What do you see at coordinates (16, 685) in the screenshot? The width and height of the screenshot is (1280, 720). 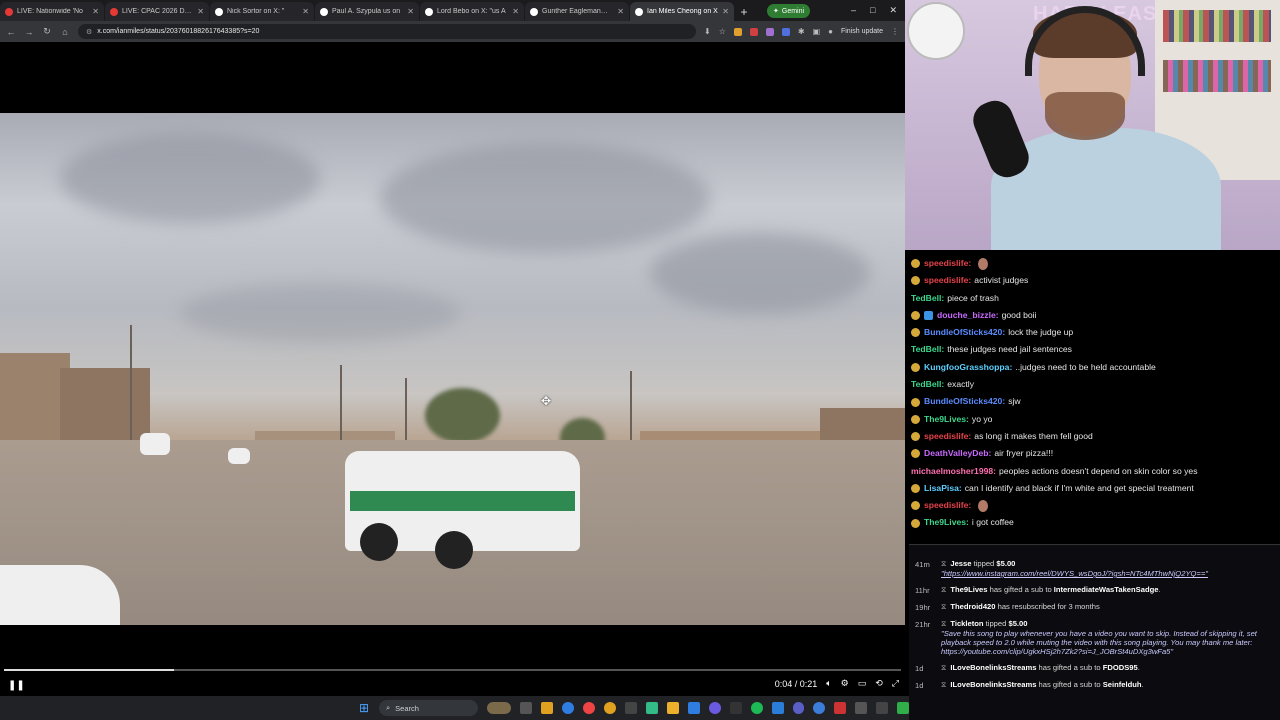 I see `pause-icon: ❚❚` at bounding box center [16, 685].